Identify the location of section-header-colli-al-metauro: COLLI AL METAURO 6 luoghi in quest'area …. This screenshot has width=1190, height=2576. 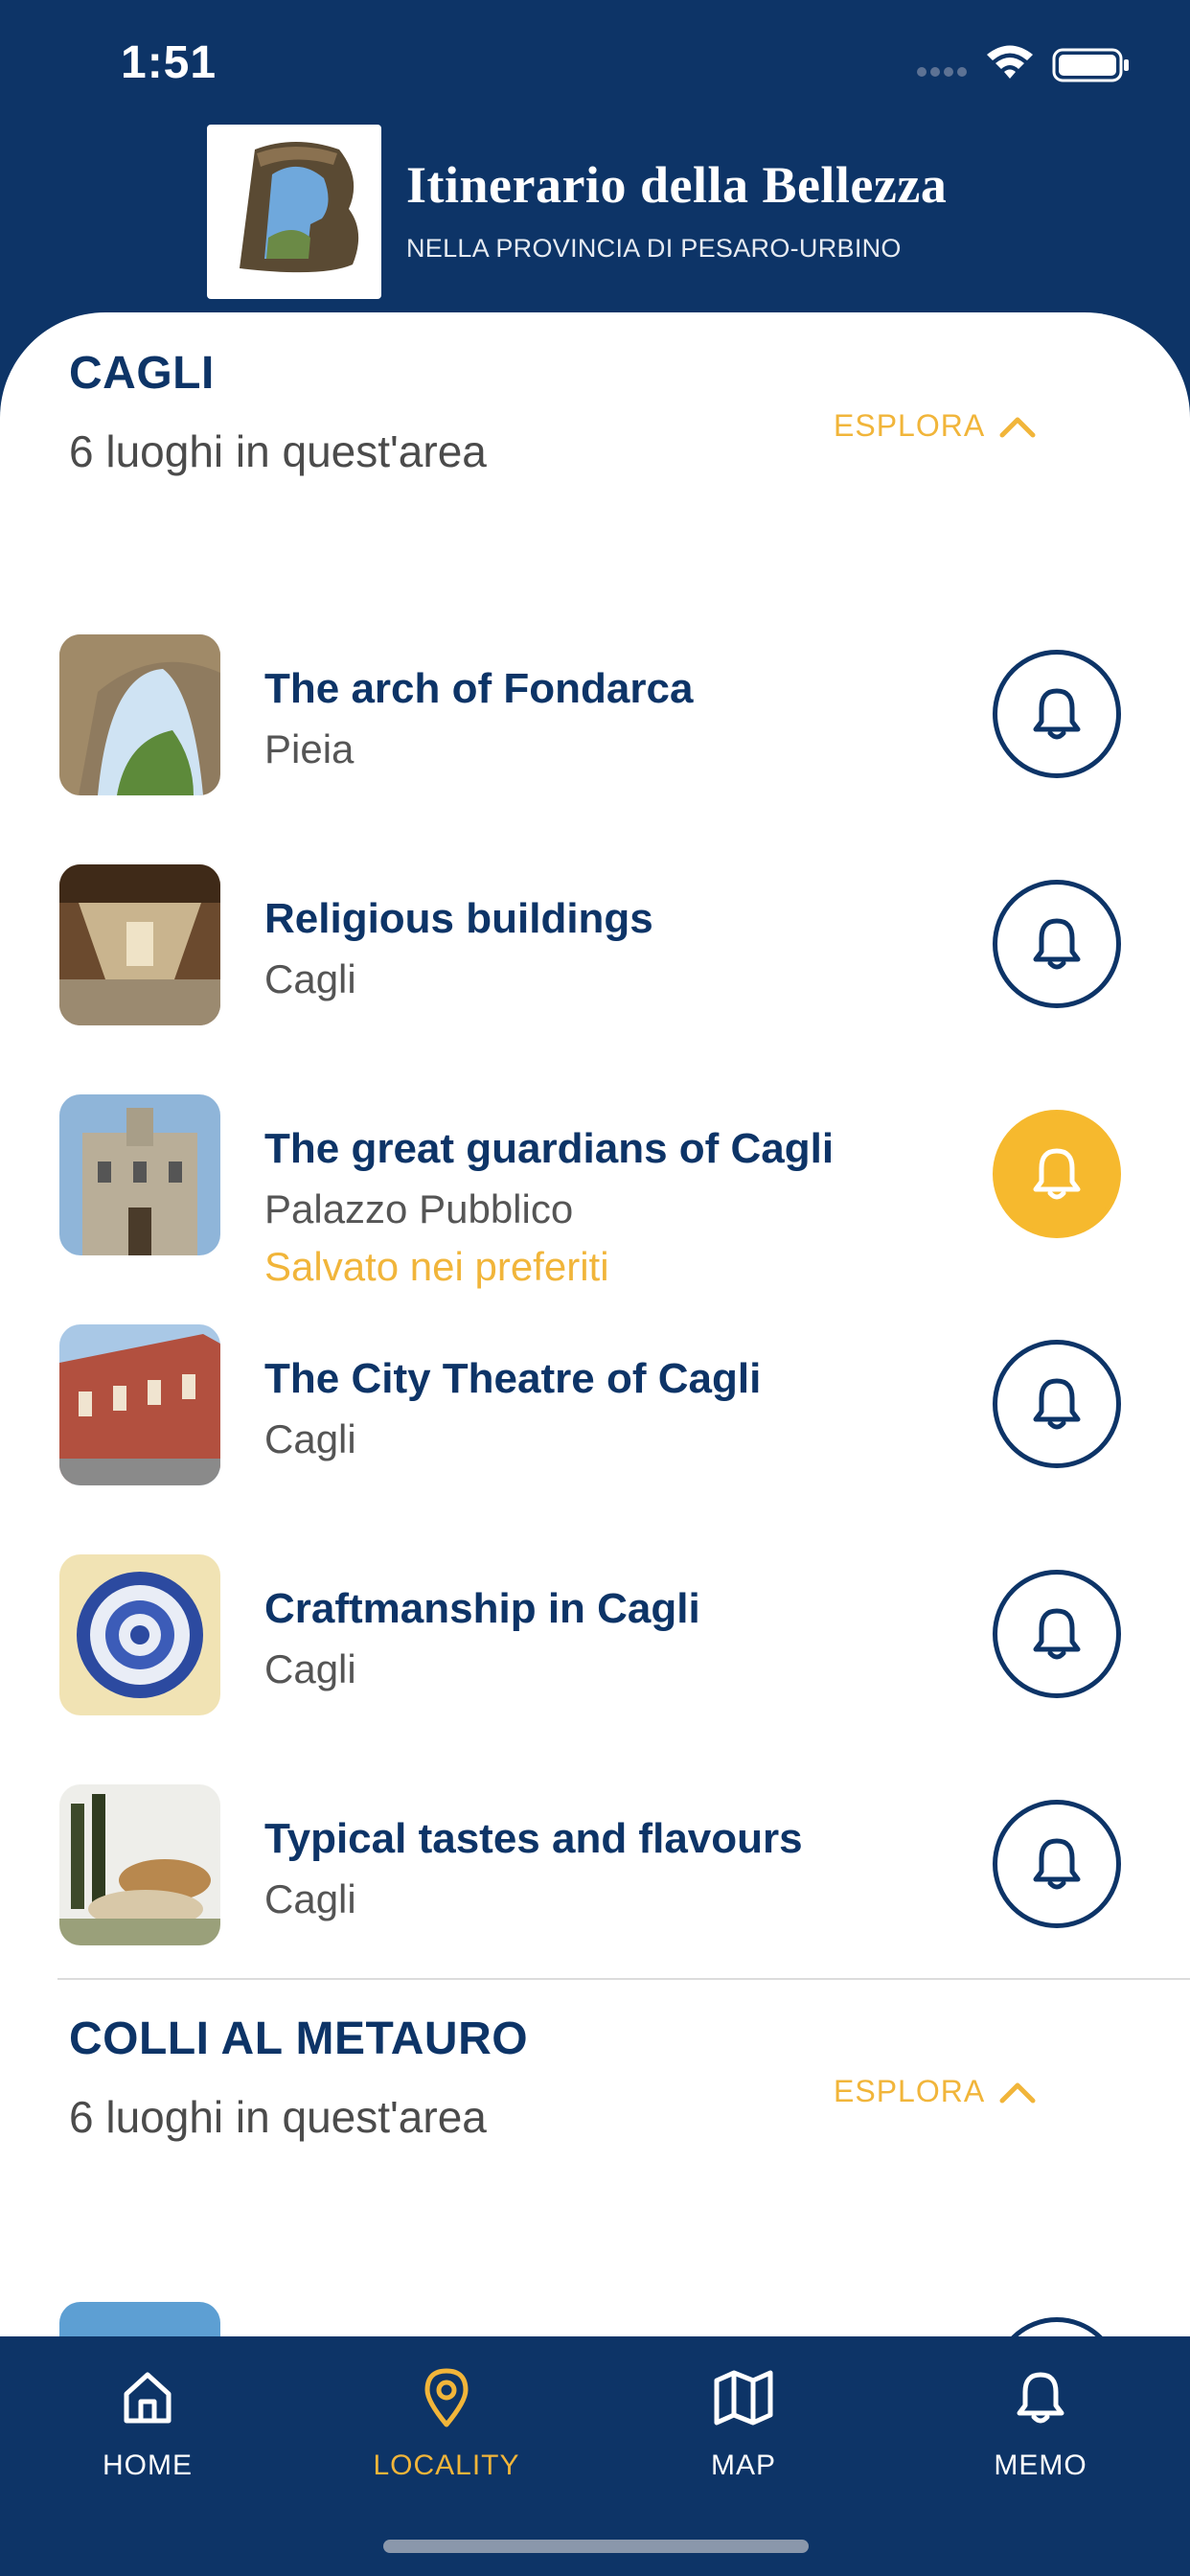
(595, 2083).